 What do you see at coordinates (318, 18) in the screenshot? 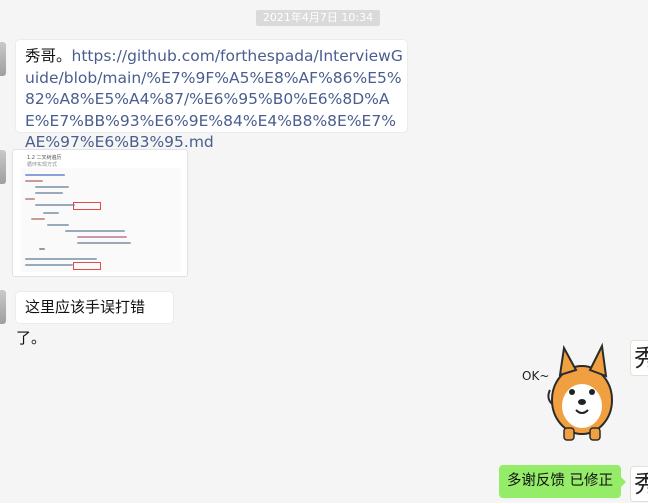
I see `message-timestamp: 2021年4月7日 10:34` at bounding box center [318, 18].